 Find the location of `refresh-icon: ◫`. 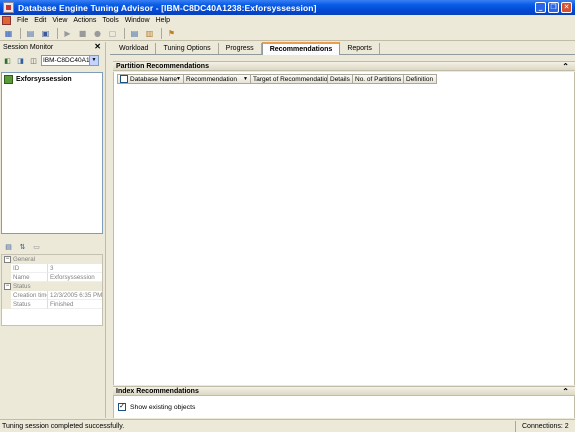

refresh-icon: ◫ is located at coordinates (33, 60).